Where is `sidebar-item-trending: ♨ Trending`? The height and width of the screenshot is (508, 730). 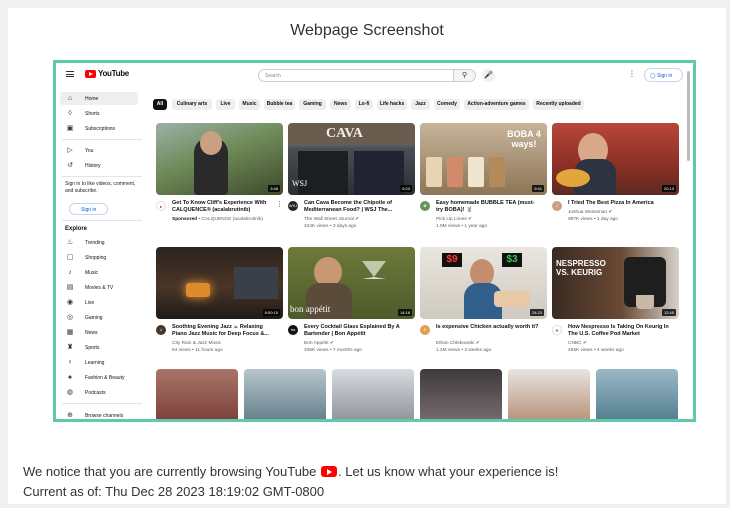 sidebar-item-trending: ♨ Trending is located at coordinates (99, 242).